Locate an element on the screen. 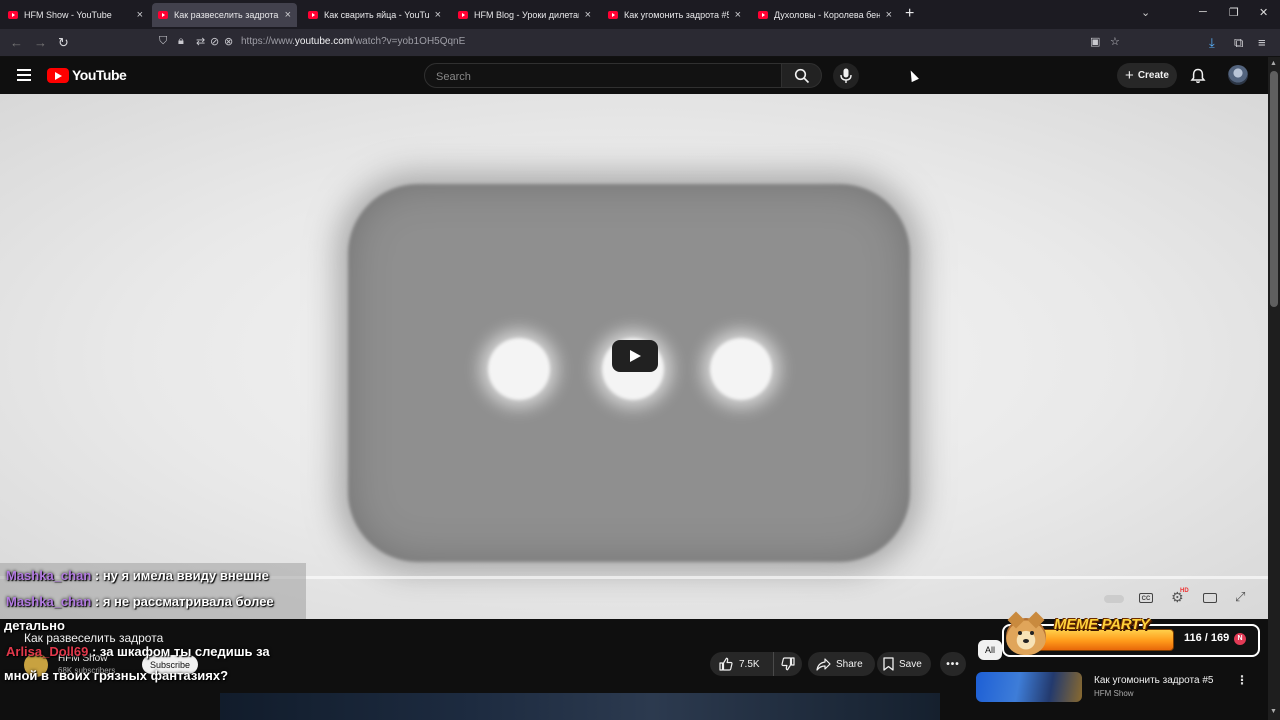  recommended-video-title: Как угомонить задрота #5 is located at coordinates (1153, 680).